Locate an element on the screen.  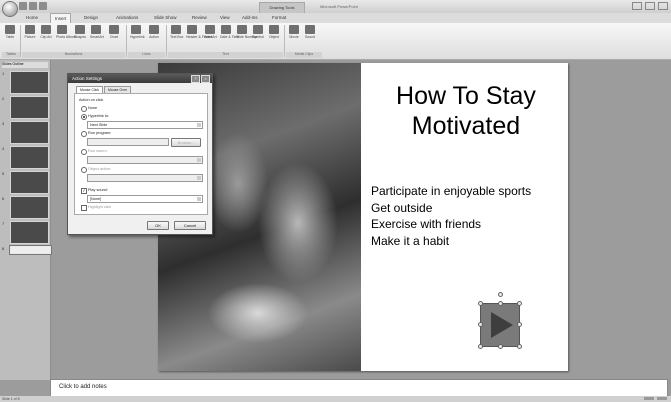
hyperlink-select: Next Slide is located at coordinates (145, 125).